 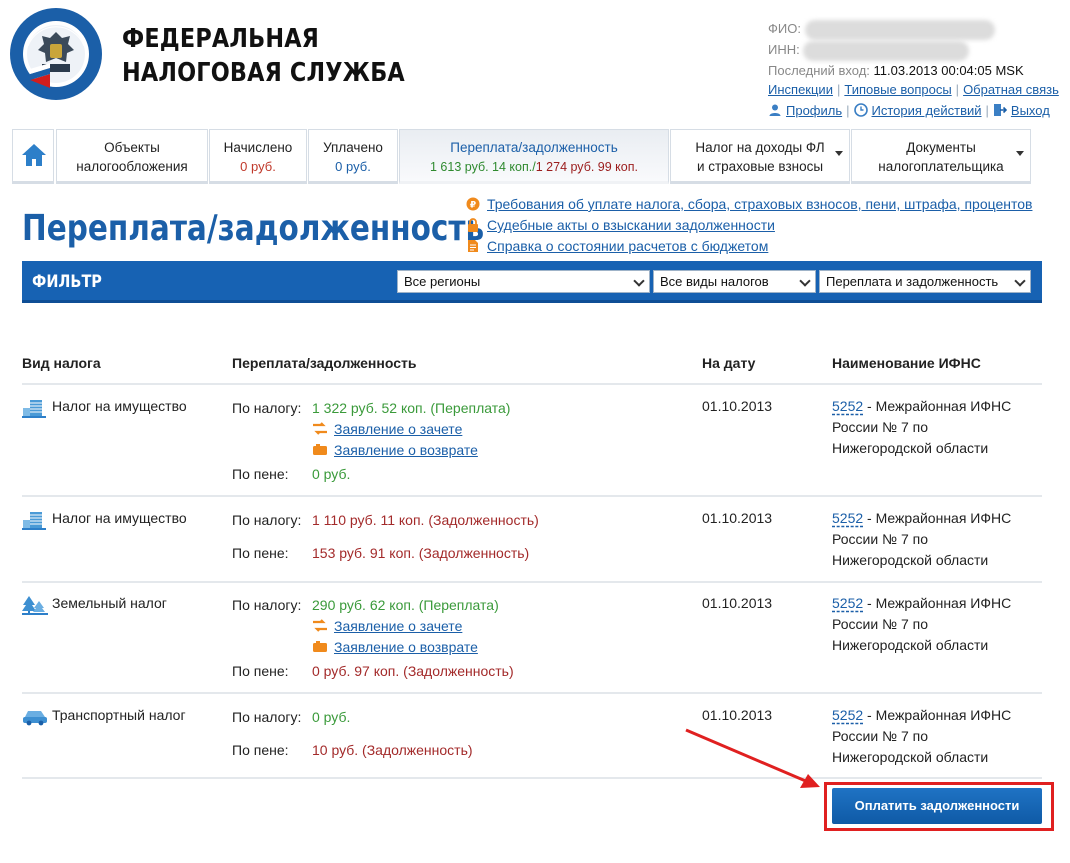 I want to click on last-login-value: 11.03.2013 00:04:05 MSK, so click(x=948, y=70).